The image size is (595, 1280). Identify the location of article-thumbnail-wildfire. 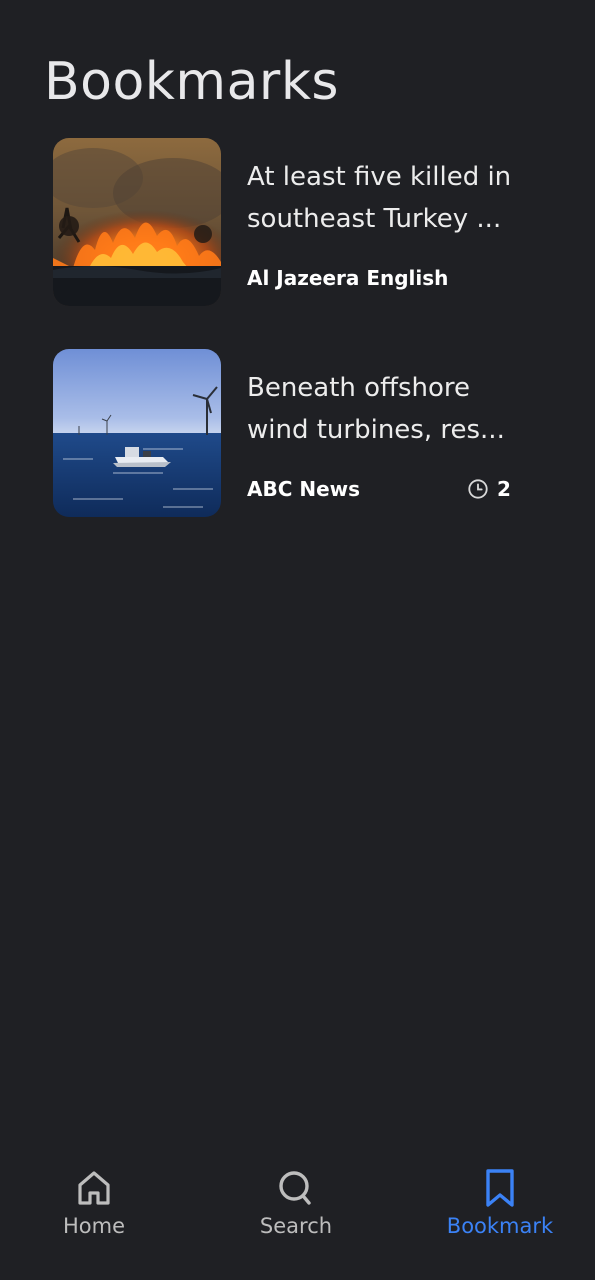
(137, 222).